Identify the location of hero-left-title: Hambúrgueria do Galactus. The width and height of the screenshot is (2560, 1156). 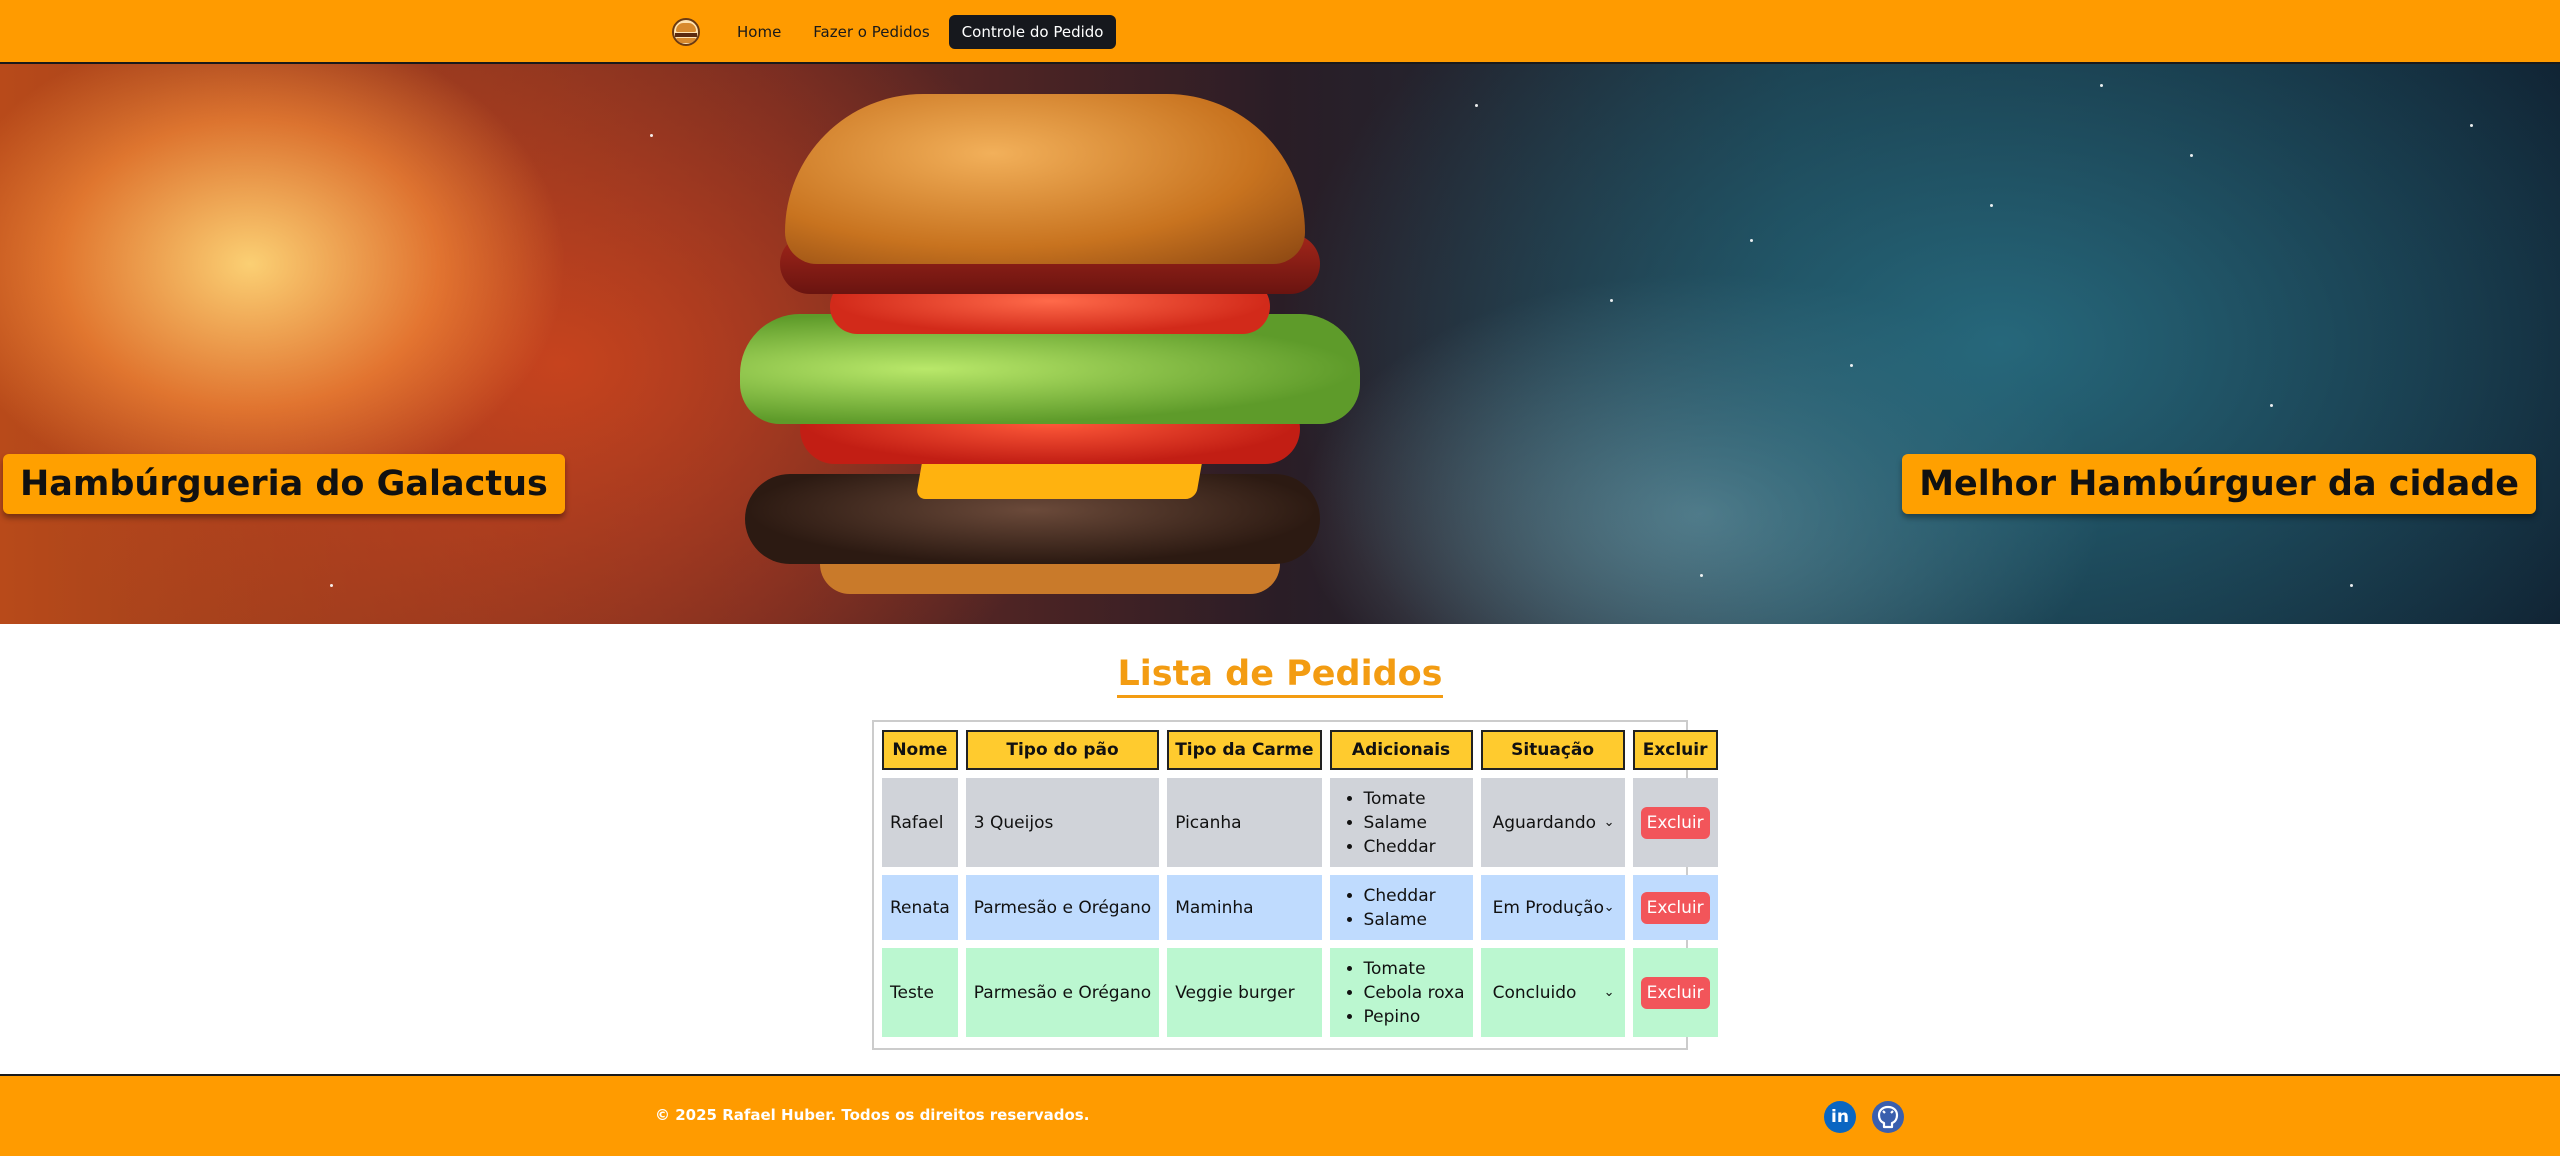
(284, 484).